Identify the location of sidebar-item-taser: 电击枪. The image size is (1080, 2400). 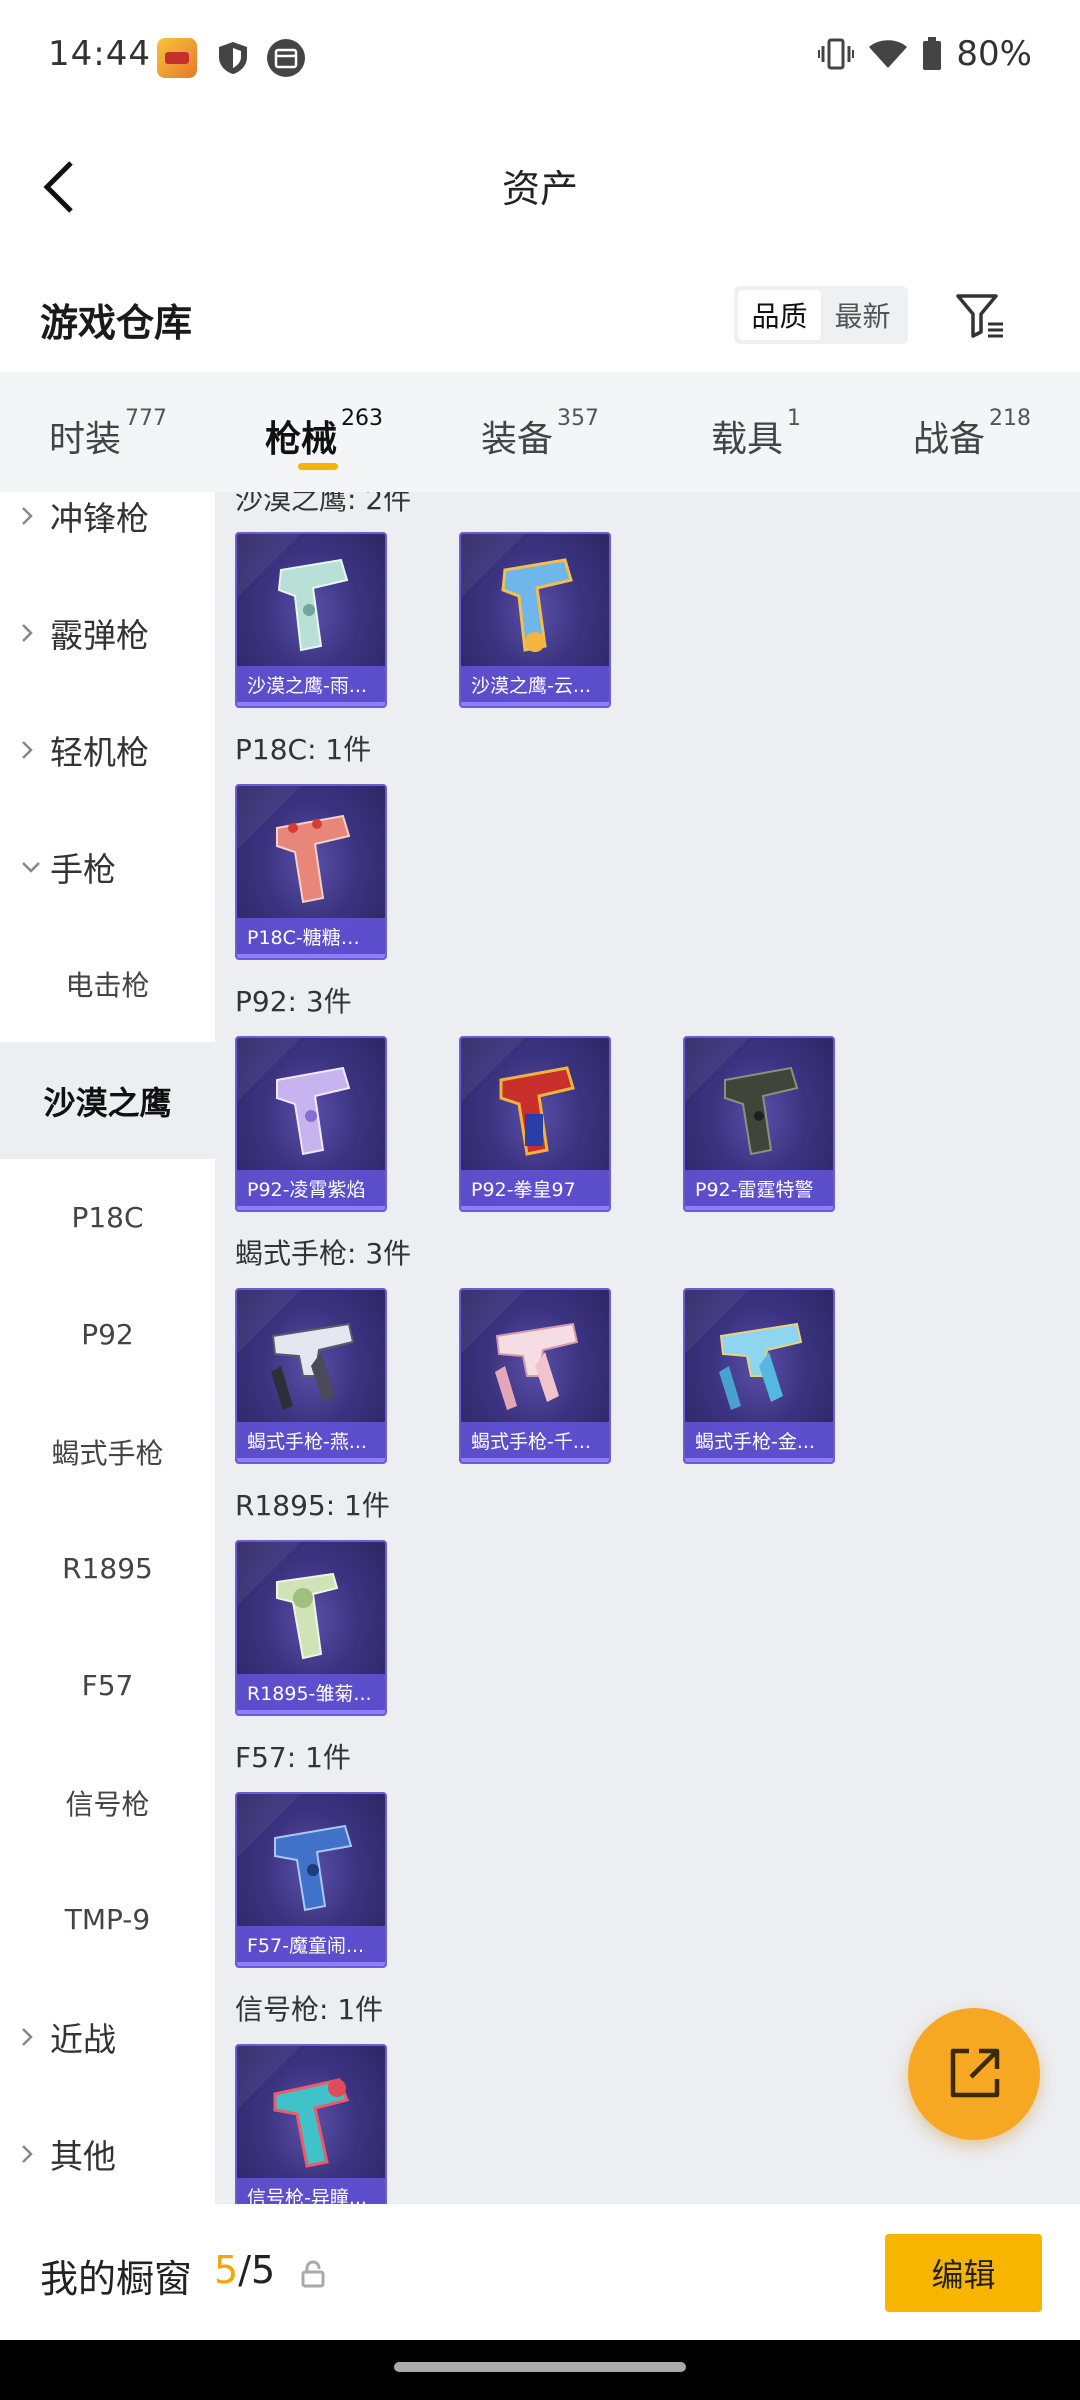
(107, 983).